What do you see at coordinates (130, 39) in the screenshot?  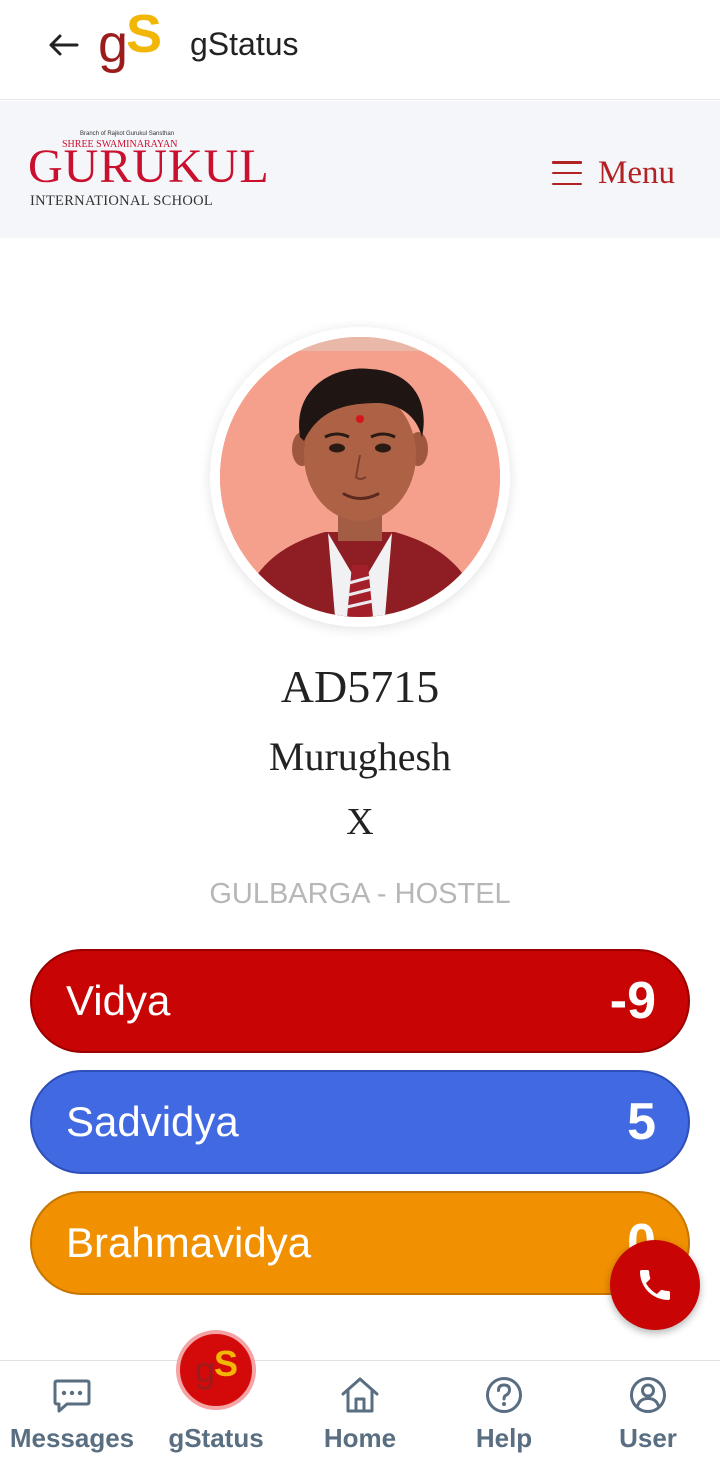 I see `gstatus-logo: gS` at bounding box center [130, 39].